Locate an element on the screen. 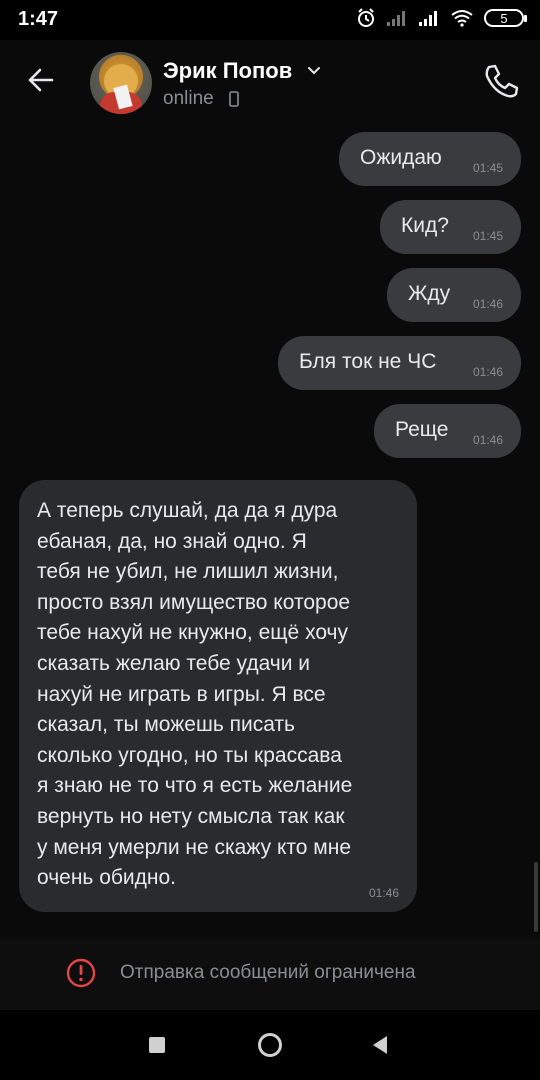 This screenshot has width=540, height=1080. contact-status: online is located at coordinates (188, 98).